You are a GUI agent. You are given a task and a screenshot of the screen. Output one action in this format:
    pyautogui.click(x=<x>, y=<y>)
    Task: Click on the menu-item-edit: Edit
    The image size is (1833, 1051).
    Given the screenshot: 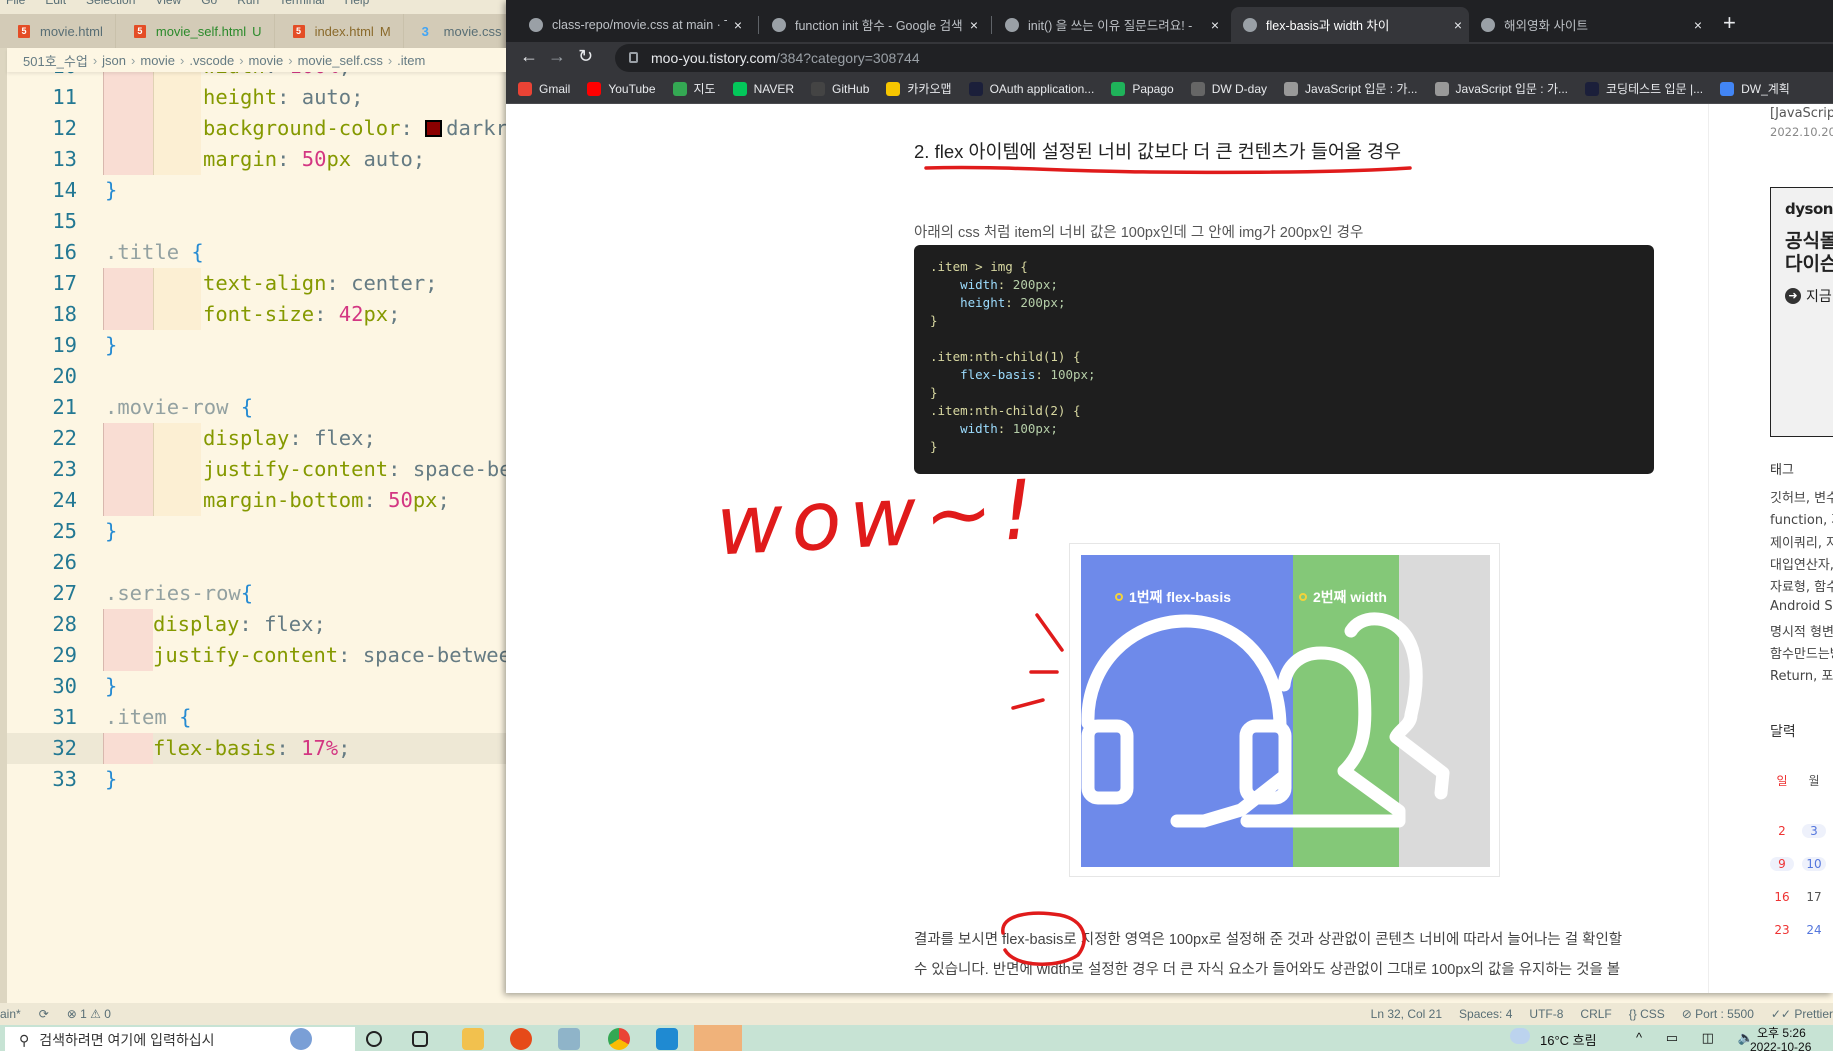 What is the action you would take?
    pyautogui.click(x=55, y=3)
    